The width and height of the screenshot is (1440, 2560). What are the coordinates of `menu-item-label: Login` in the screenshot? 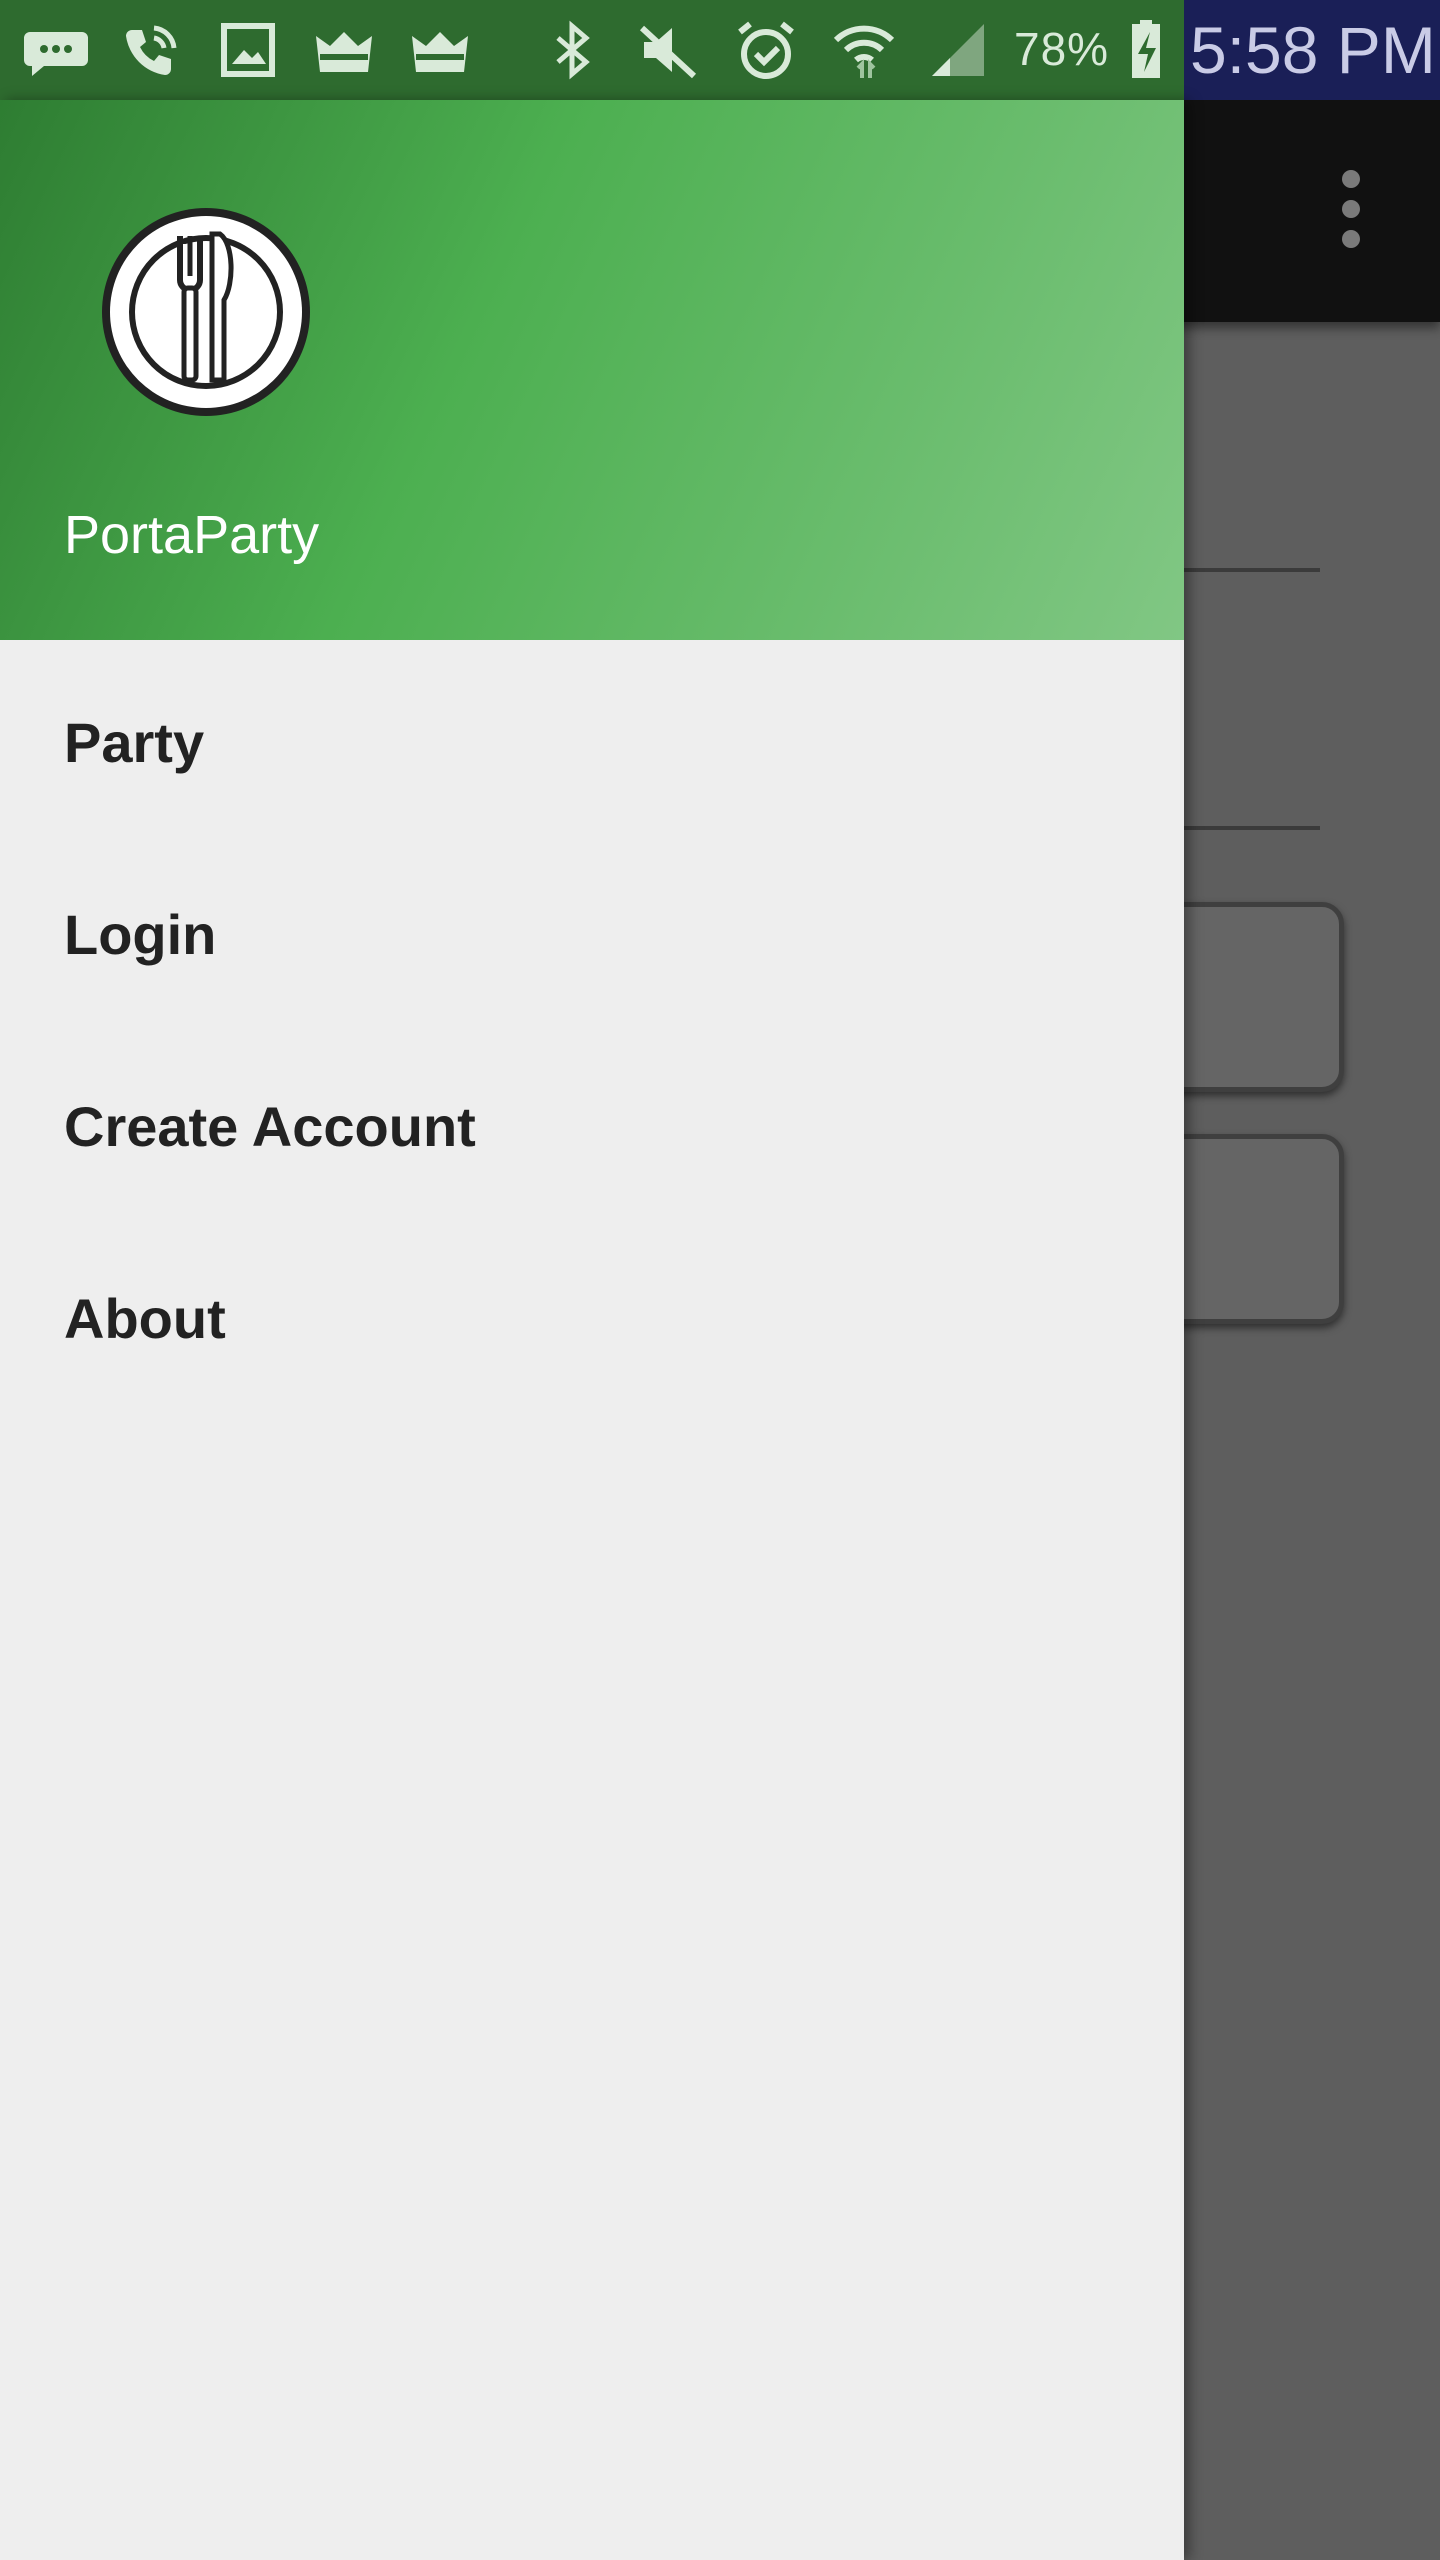 It's located at (140, 934).